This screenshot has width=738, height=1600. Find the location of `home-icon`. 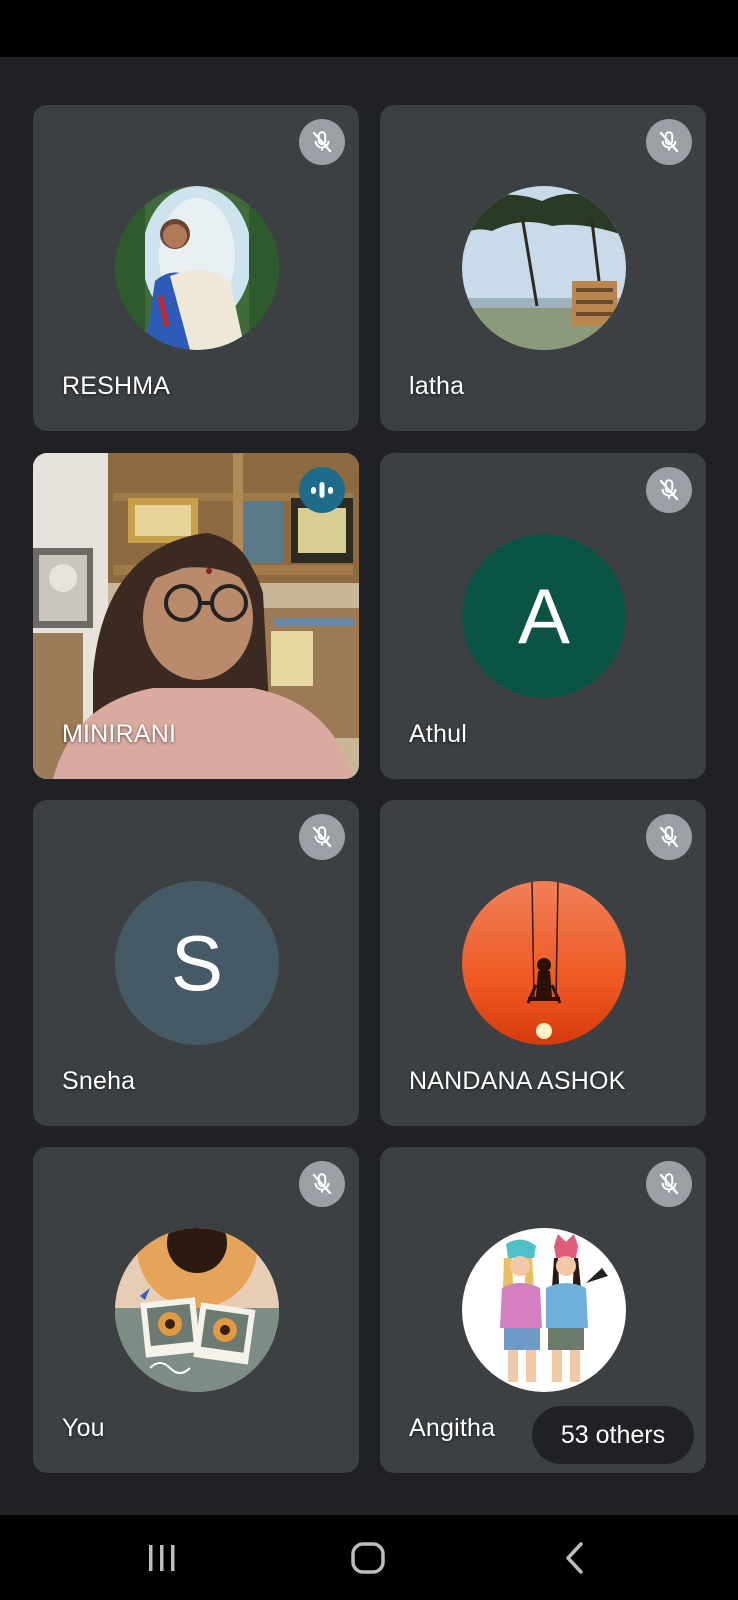

home-icon is located at coordinates (368, 1558).